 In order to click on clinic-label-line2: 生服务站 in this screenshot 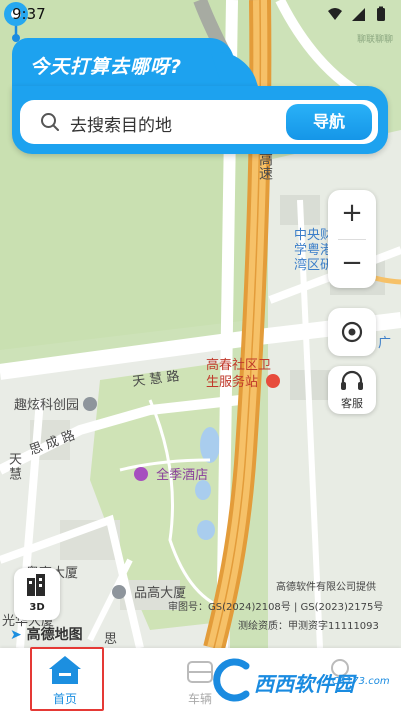, I will do `click(245, 382)`.